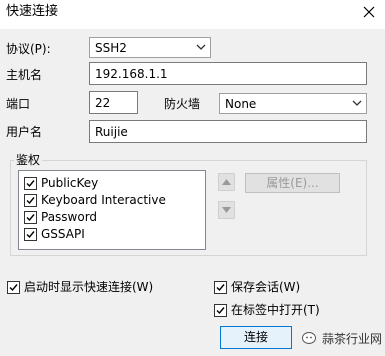 Image resolution: width=385 pixels, height=356 pixels. Describe the element at coordinates (150, 47) in the screenshot. I see `protocol-select: SSH2` at that location.